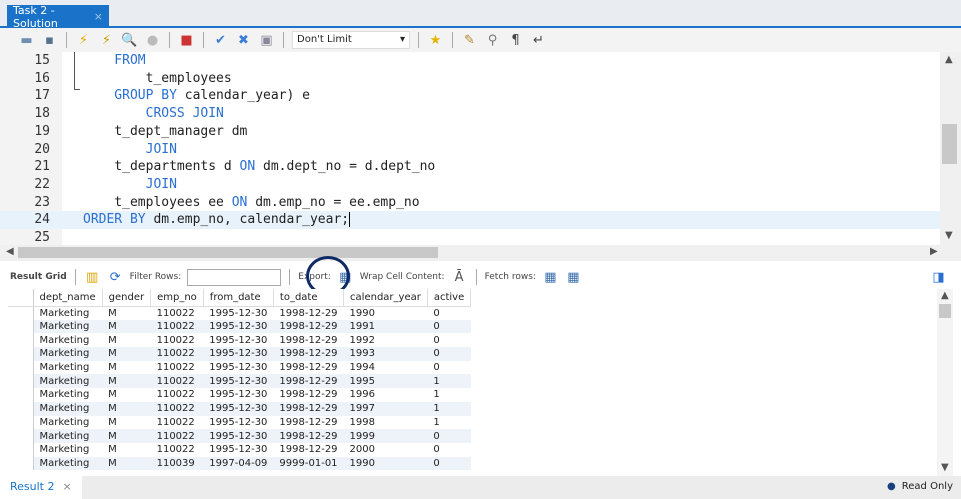 The image size is (961, 499). What do you see at coordinates (470, 114) in the screenshot?
I see `code-line: 18 CROSS JOIN` at bounding box center [470, 114].